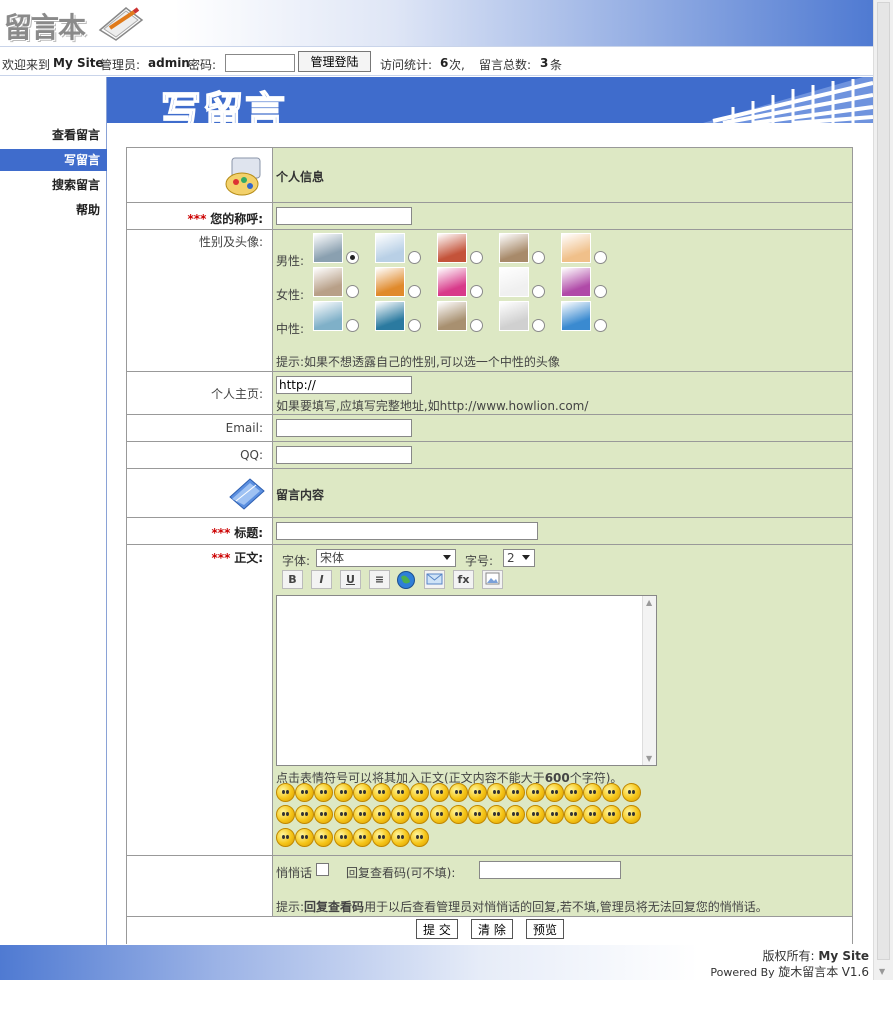  Describe the element at coordinates (292, 579) in the screenshot. I see `bold-button: B` at that location.